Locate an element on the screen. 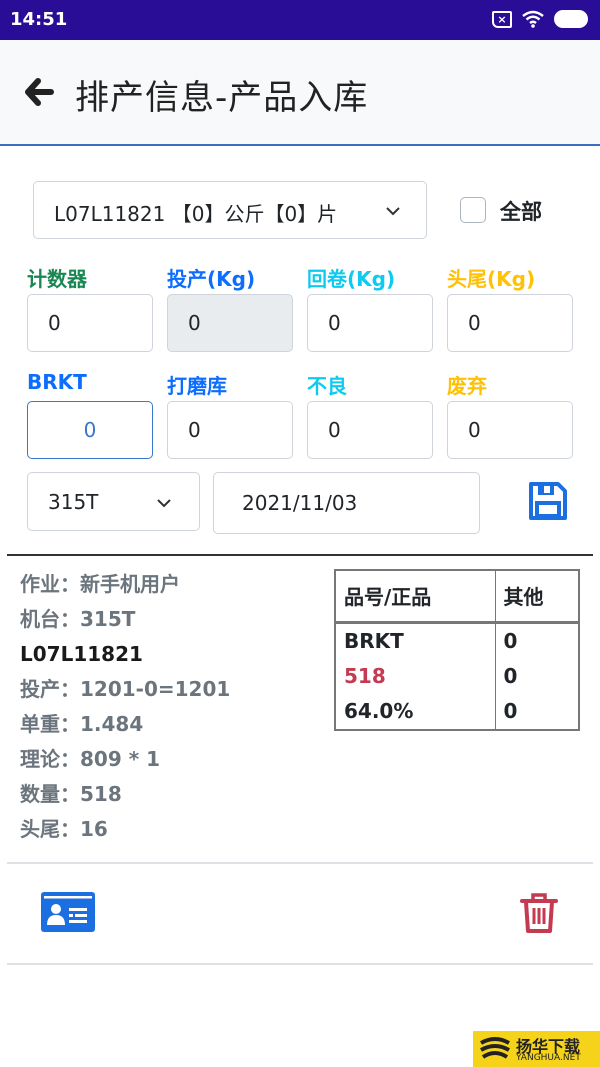 The image size is (600, 1067). section-divider is located at coordinates (300, 555).